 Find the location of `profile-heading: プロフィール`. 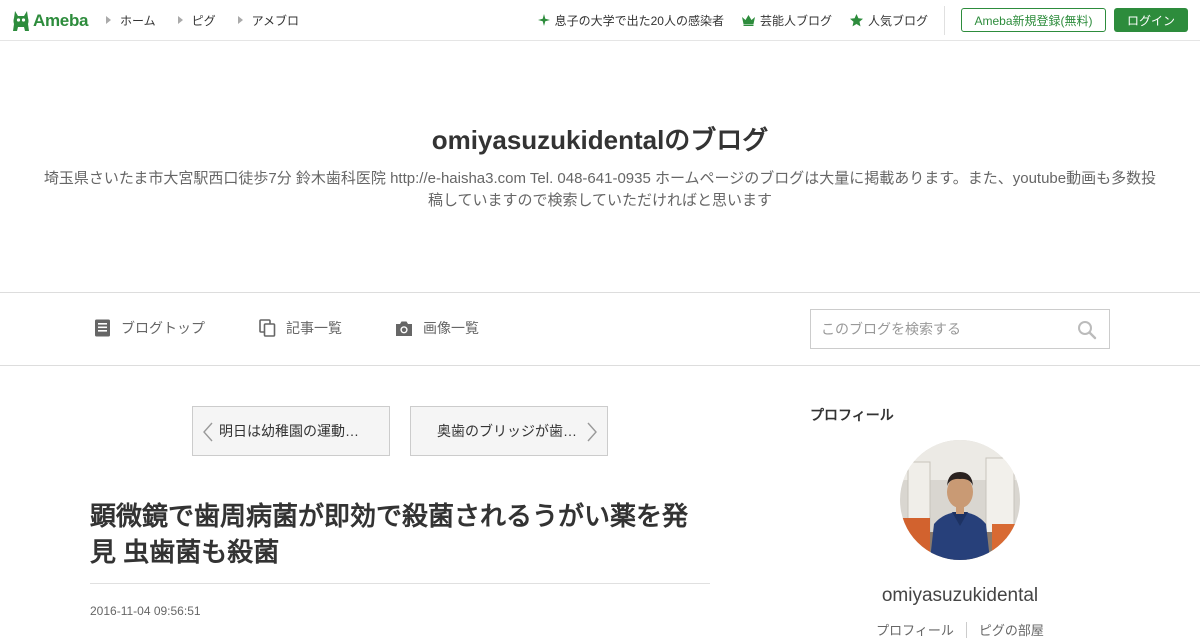

profile-heading: プロフィール is located at coordinates (852, 415).